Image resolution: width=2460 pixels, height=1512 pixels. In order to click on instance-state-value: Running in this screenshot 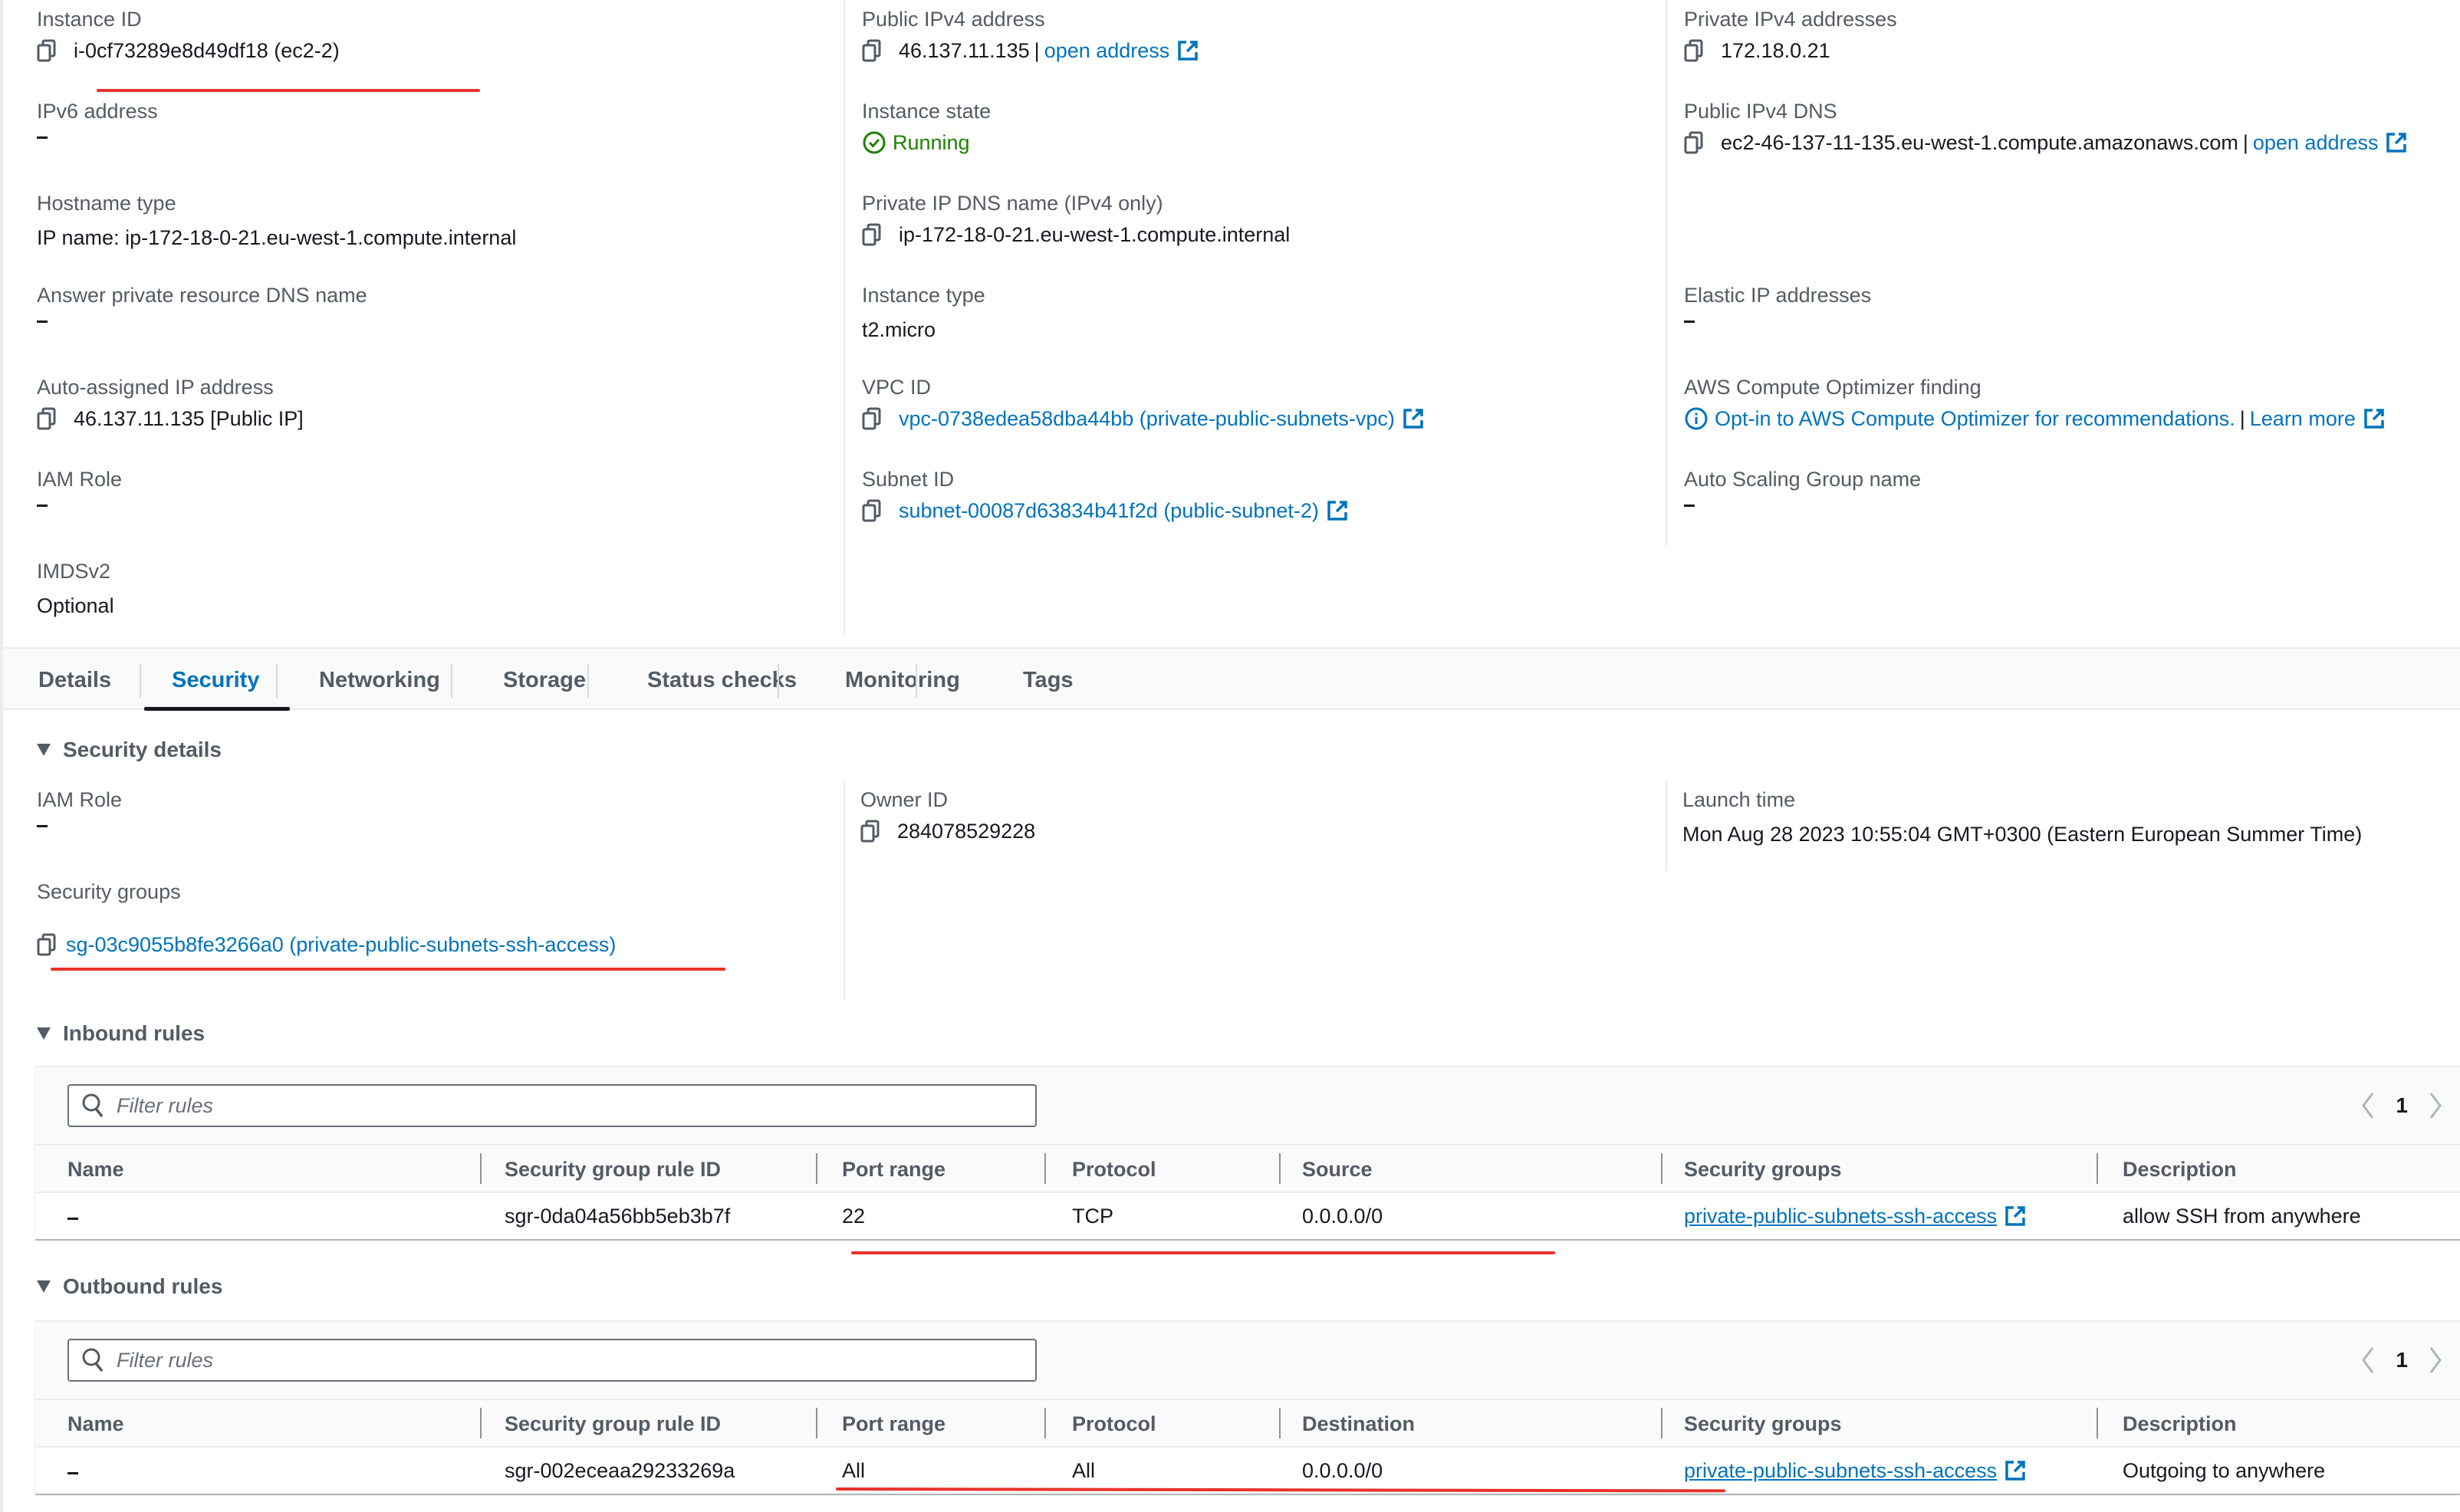, I will do `click(931, 142)`.